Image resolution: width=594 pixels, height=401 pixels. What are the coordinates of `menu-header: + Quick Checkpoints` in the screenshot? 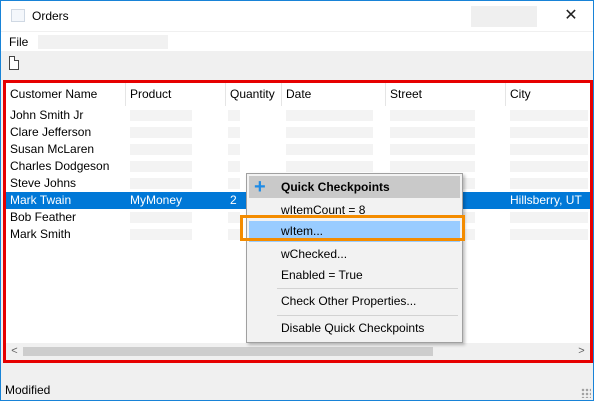 It's located at (354, 187).